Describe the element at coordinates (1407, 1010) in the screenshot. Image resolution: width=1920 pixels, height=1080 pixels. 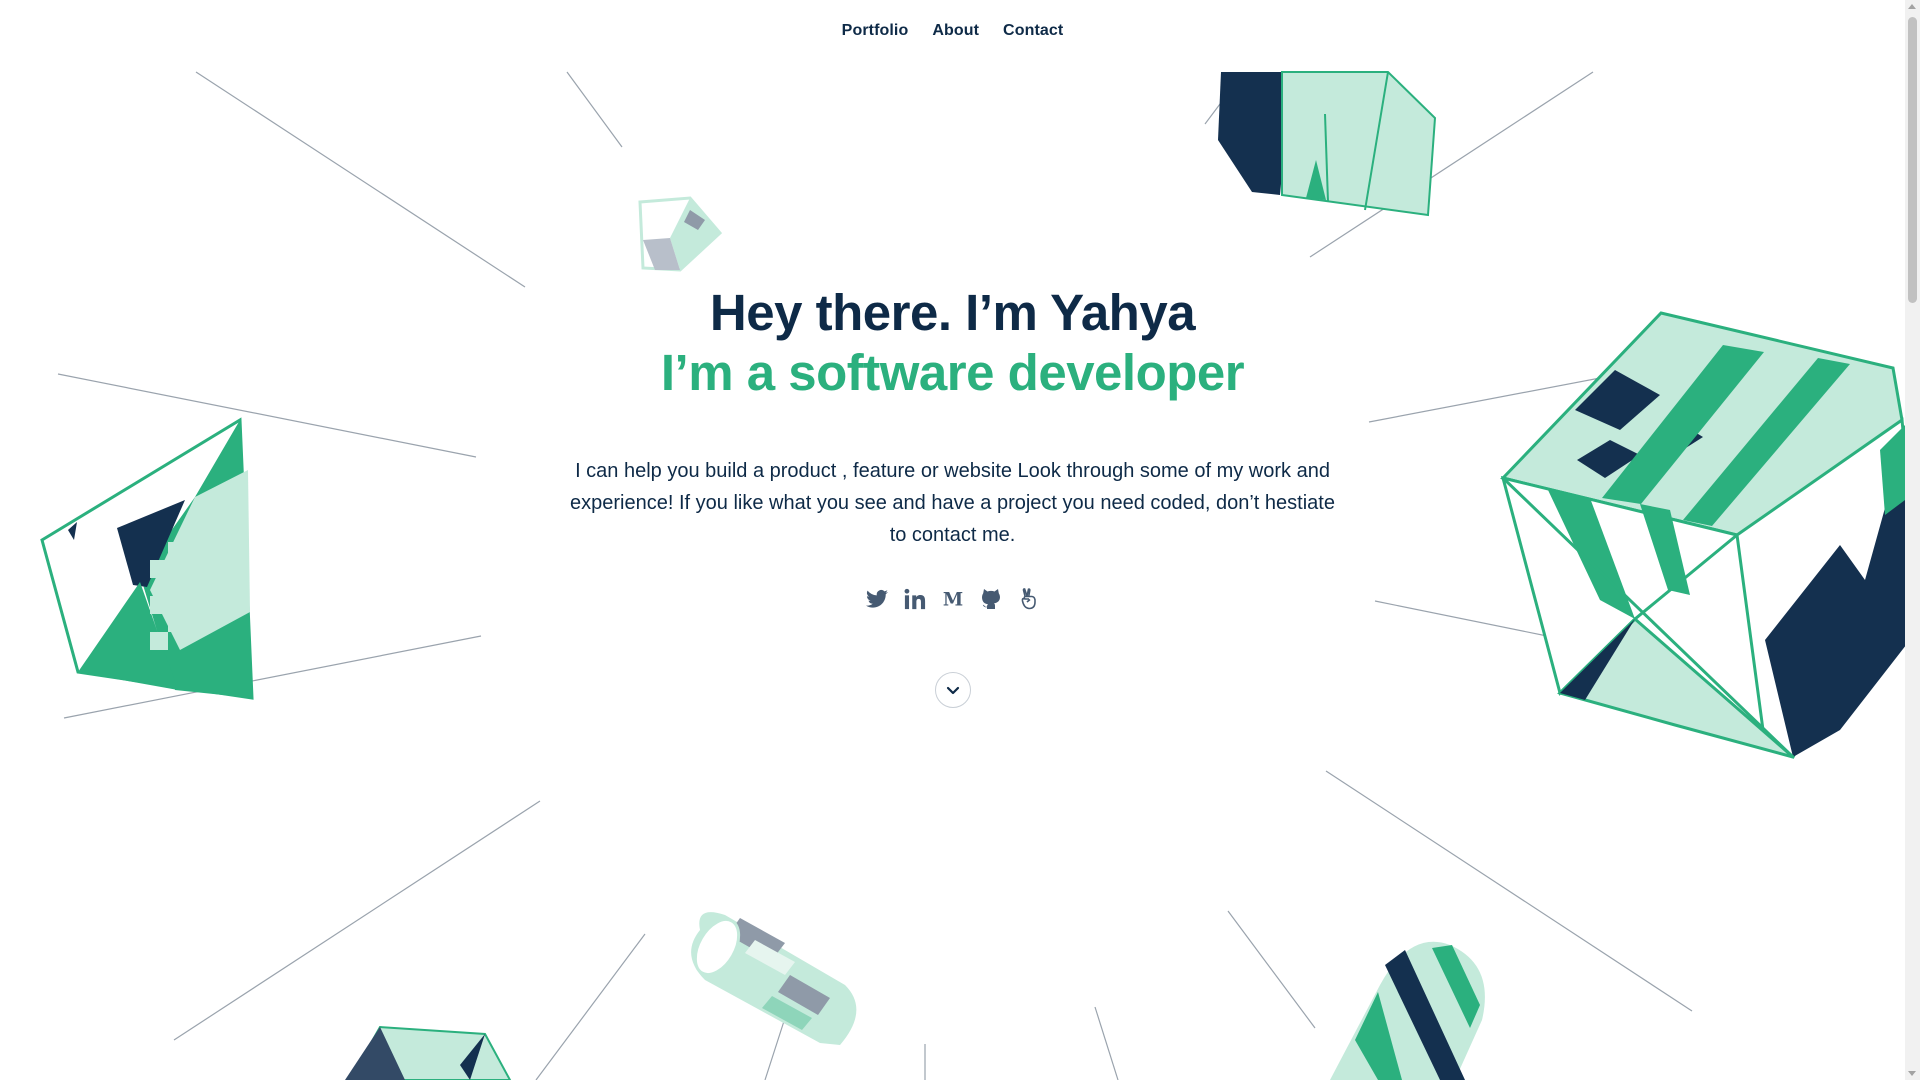
I see `bottom-right-pill-shape` at that location.